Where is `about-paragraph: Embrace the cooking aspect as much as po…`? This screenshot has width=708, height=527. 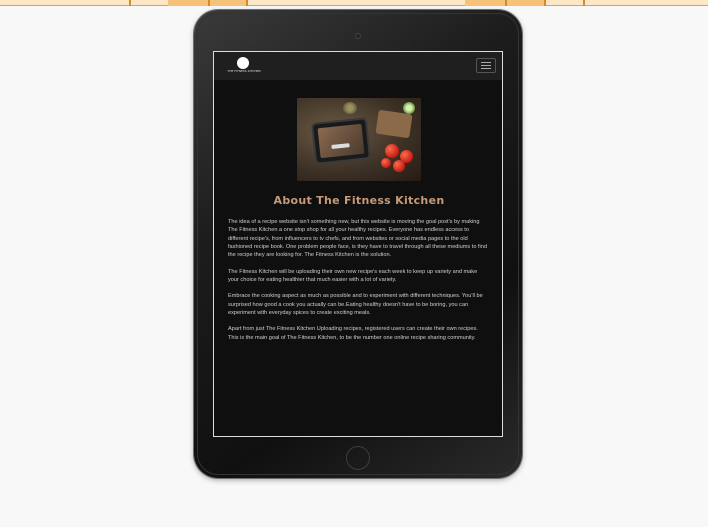
about-paragraph: Embrace the cooking aspect as much as po… is located at coordinates (355, 305).